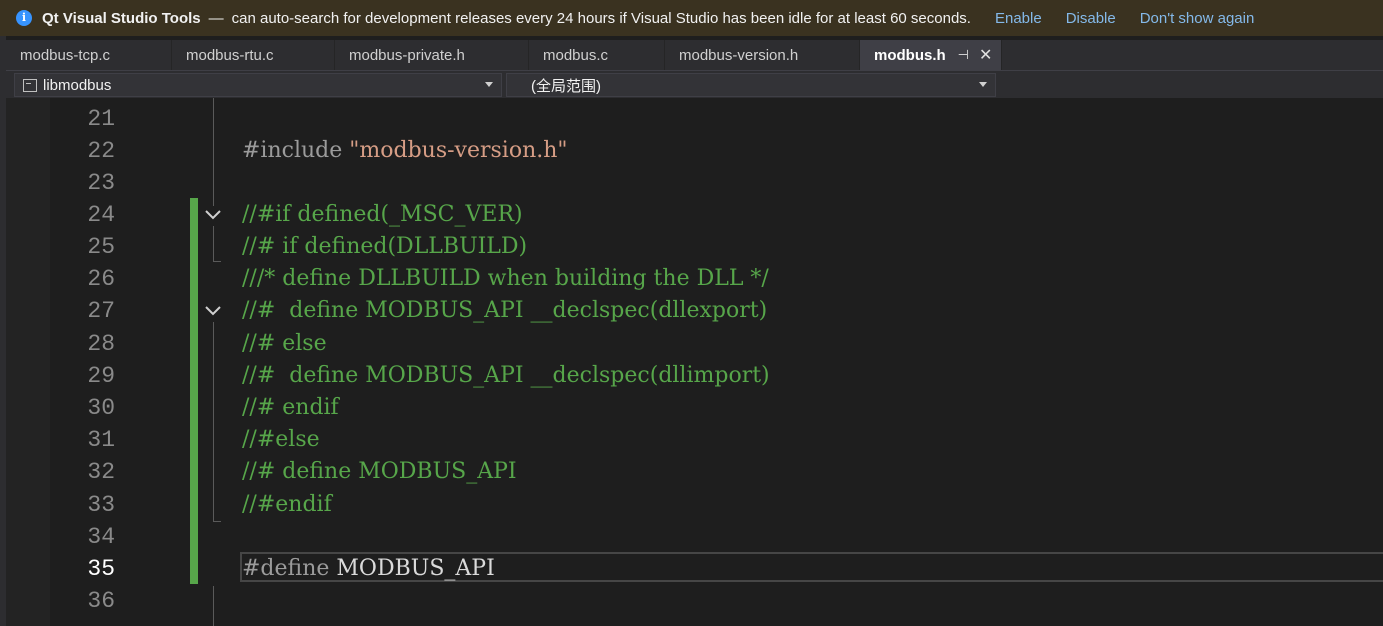 This screenshot has height=626, width=1383. What do you see at coordinates (694, 408) in the screenshot?
I see `code-line: 30 //# endif` at bounding box center [694, 408].